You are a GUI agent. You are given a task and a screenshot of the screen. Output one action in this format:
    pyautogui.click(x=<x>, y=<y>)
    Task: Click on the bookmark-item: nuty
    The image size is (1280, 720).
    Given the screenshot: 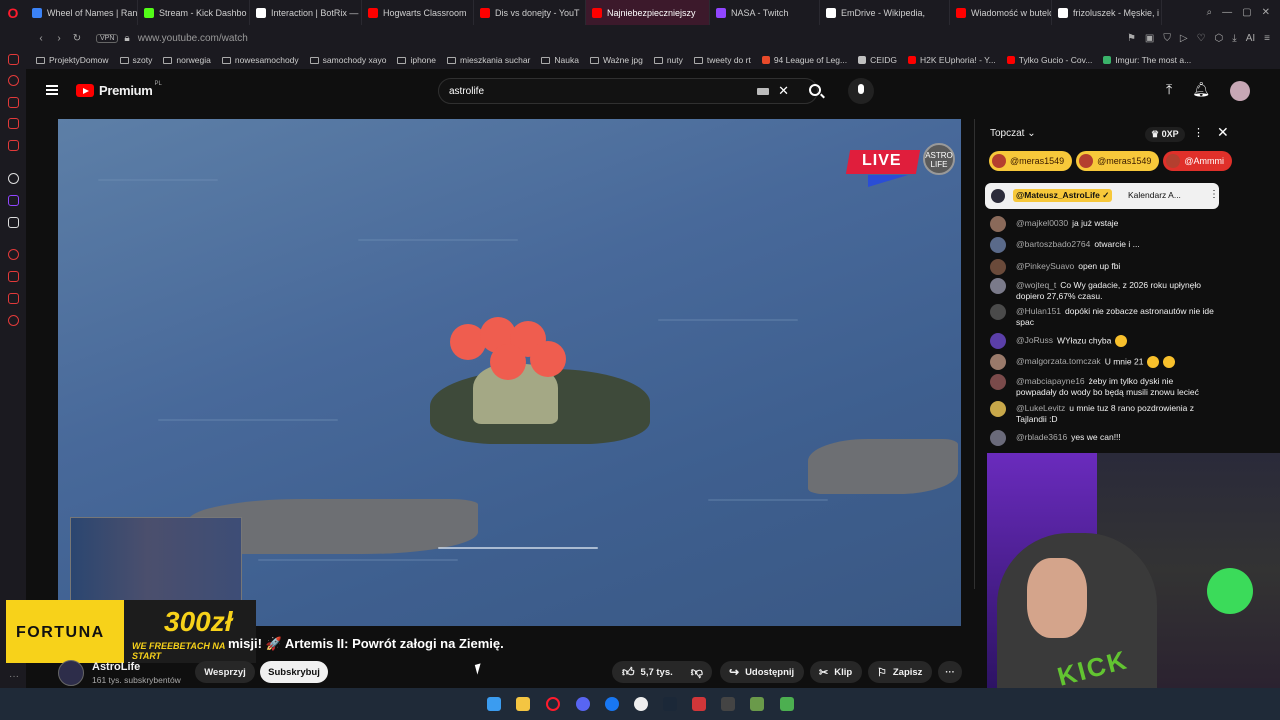 What is the action you would take?
    pyautogui.click(x=668, y=60)
    